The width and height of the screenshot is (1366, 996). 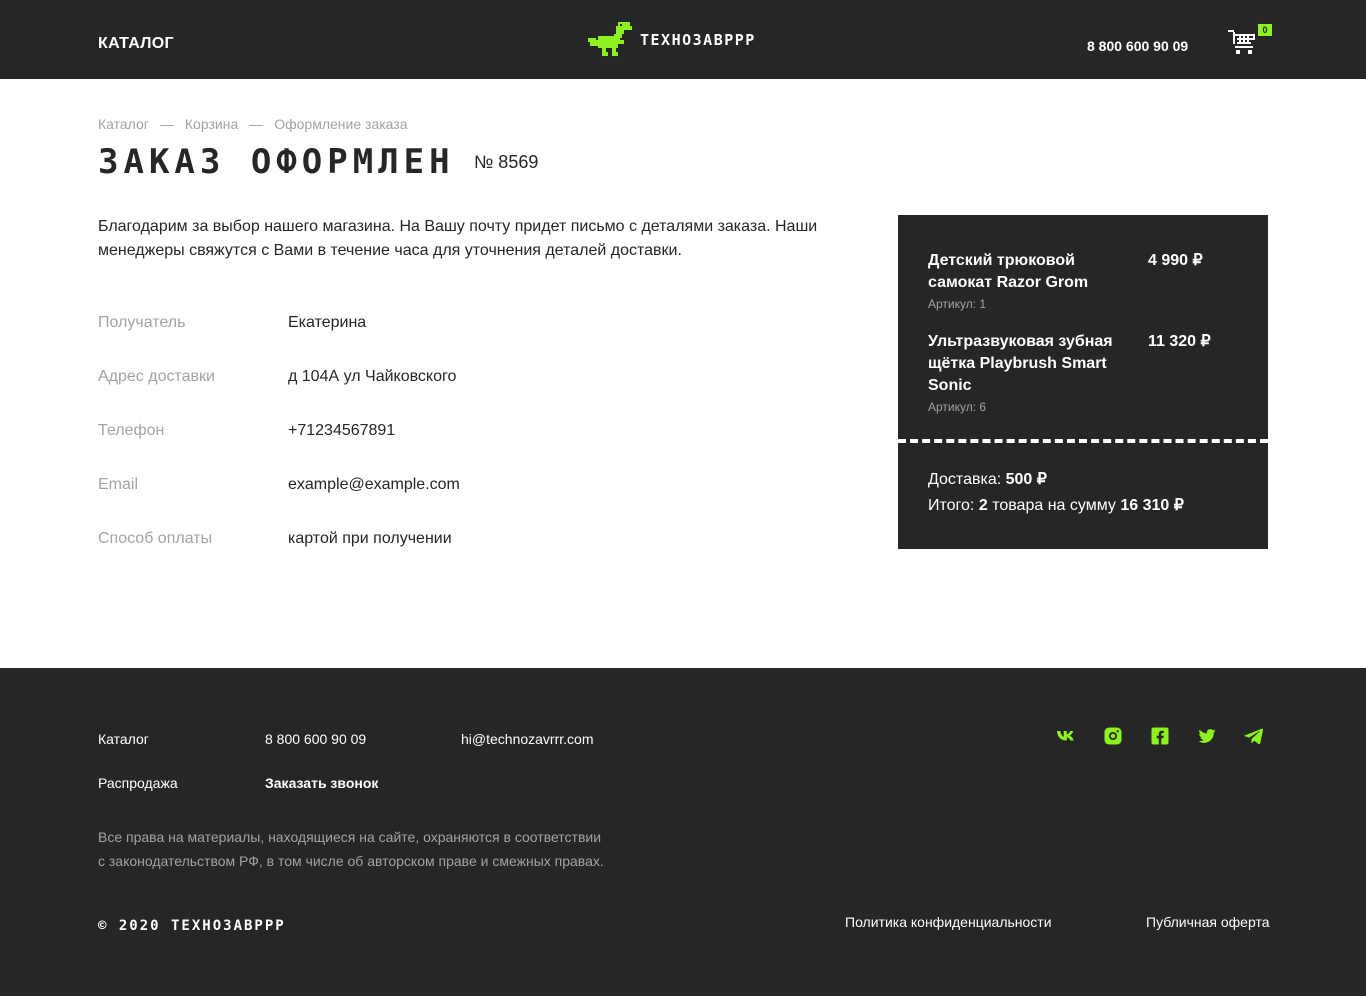 What do you see at coordinates (123, 124) in the screenshot?
I see `breadcrumb-catalog: Каталог` at bounding box center [123, 124].